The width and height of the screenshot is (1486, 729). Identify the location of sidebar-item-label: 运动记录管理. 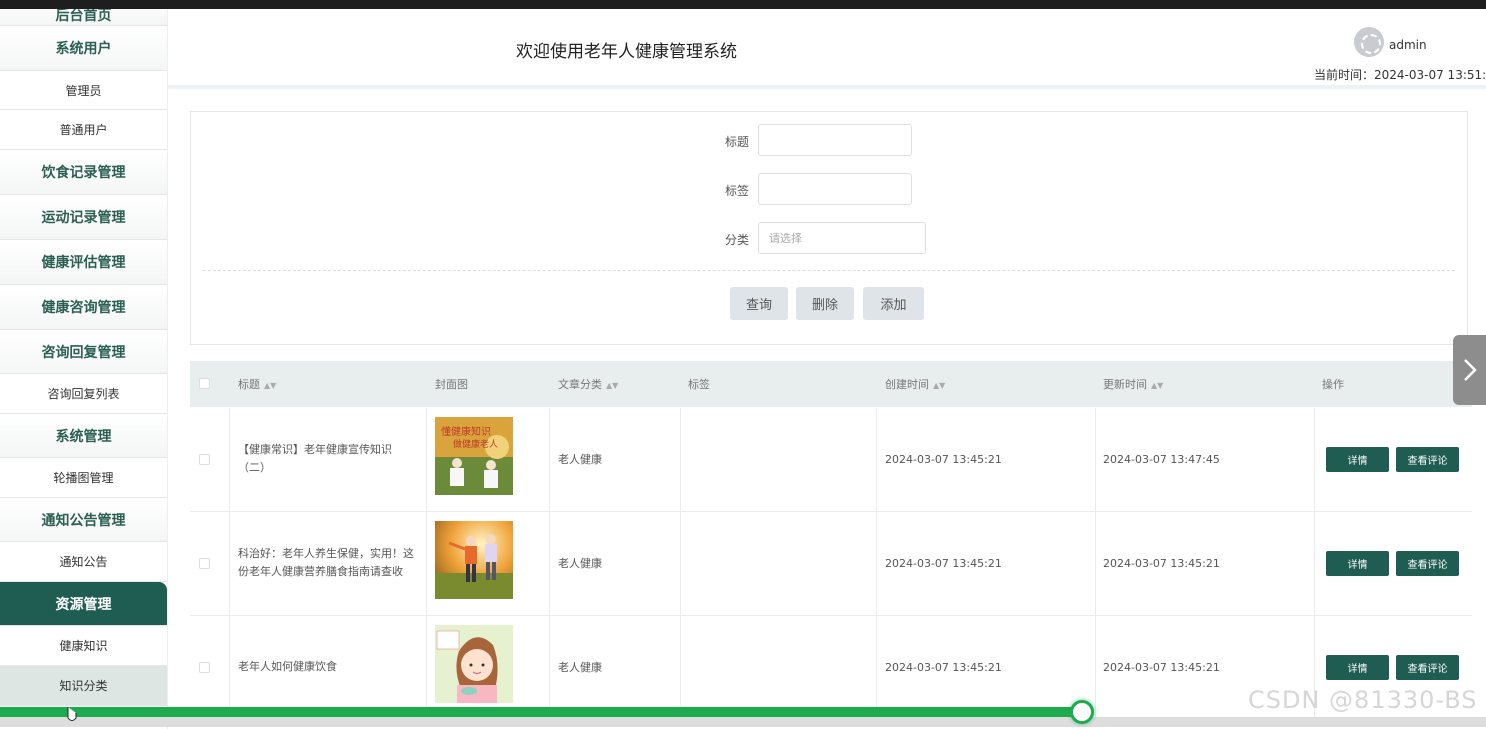
(83, 218).